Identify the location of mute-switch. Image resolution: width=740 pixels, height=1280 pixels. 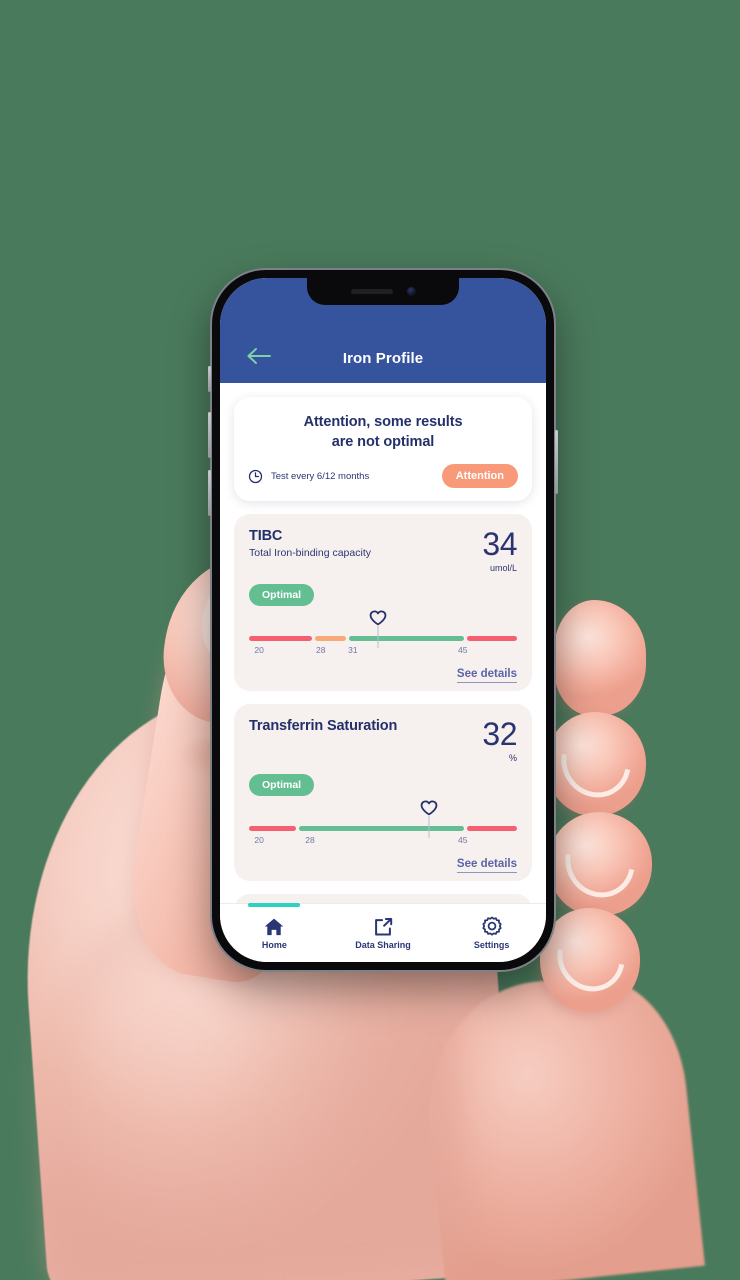
(209, 379).